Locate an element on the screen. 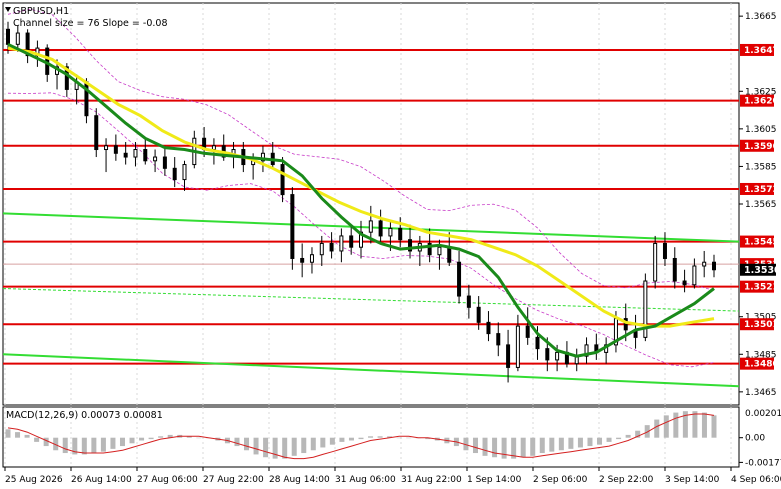 This screenshot has width=781, height=489. level-price-label: 1.3647 is located at coordinates (761, 51).